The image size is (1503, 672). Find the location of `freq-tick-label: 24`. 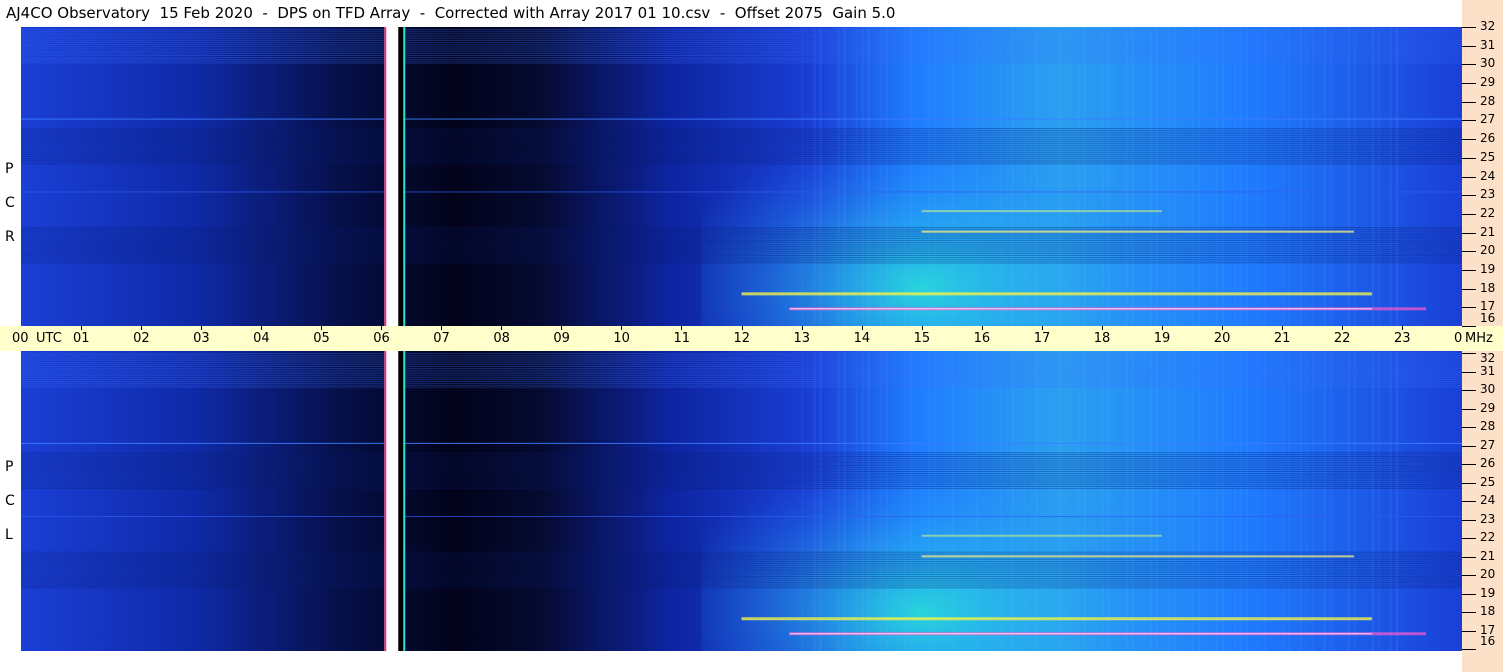

freq-tick-label: 24 is located at coordinates (1488, 500).